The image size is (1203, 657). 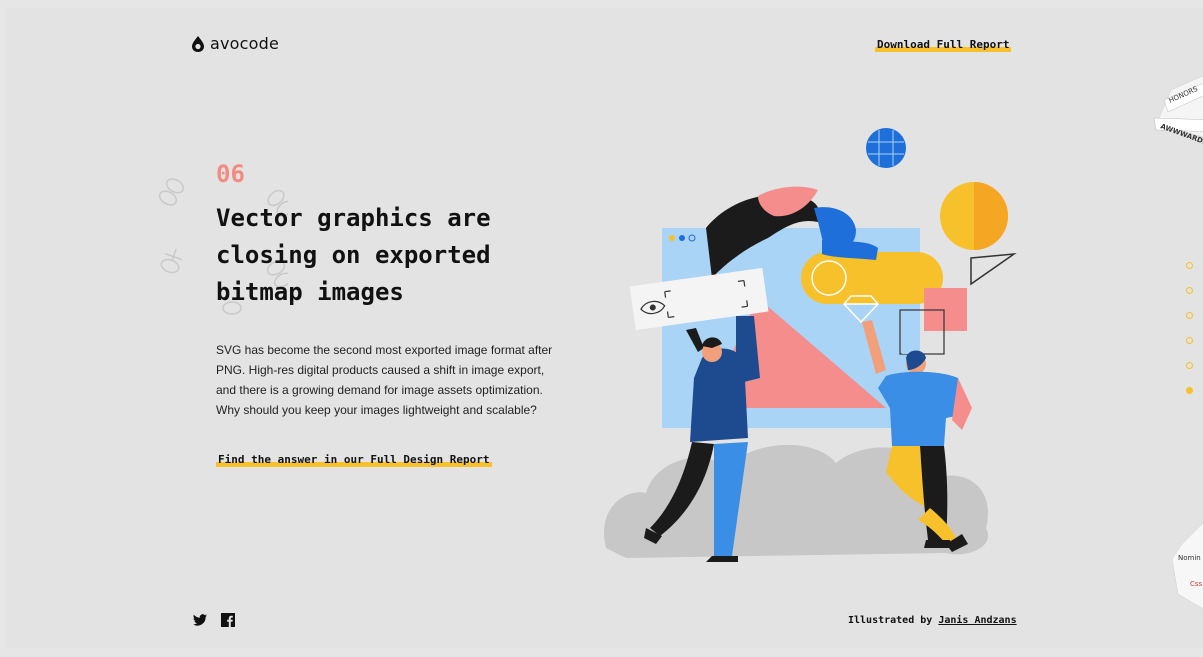 I want to click on logo-text: avocode, so click(x=245, y=43).